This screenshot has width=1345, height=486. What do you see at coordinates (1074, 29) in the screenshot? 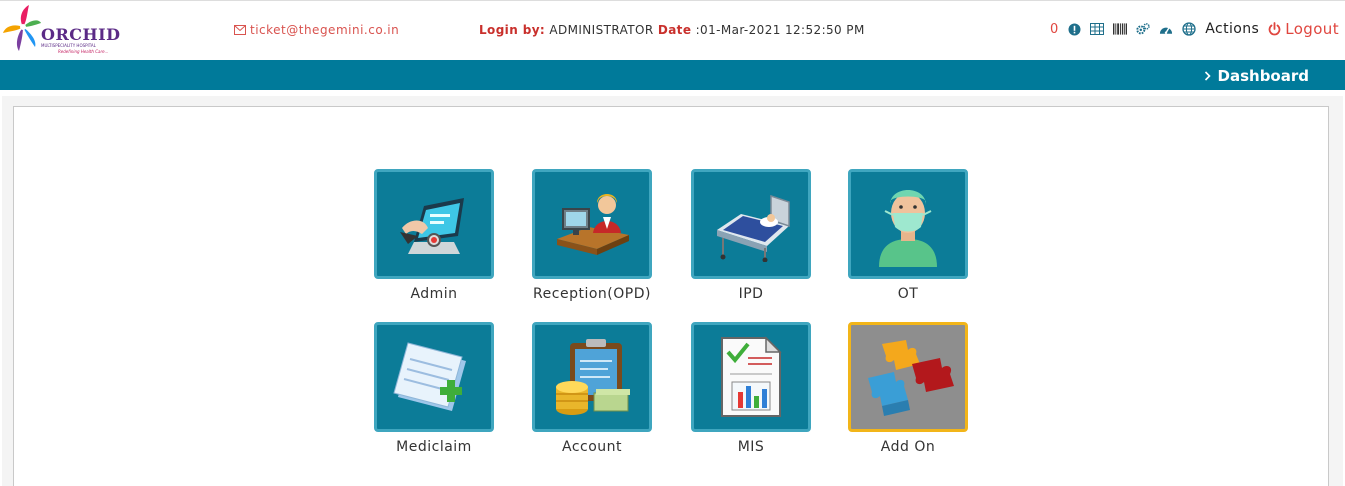
I see `alert-icon` at bounding box center [1074, 29].